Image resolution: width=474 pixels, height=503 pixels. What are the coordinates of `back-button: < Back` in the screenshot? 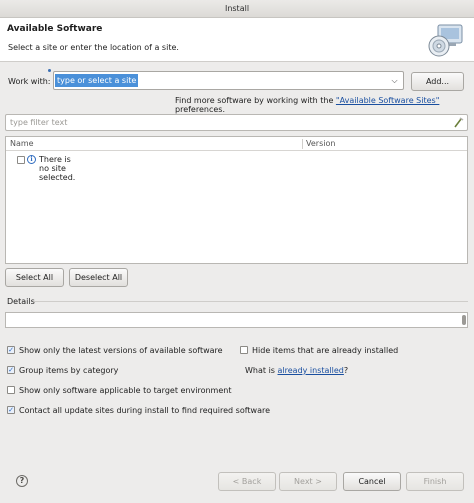 It's located at (247, 481).